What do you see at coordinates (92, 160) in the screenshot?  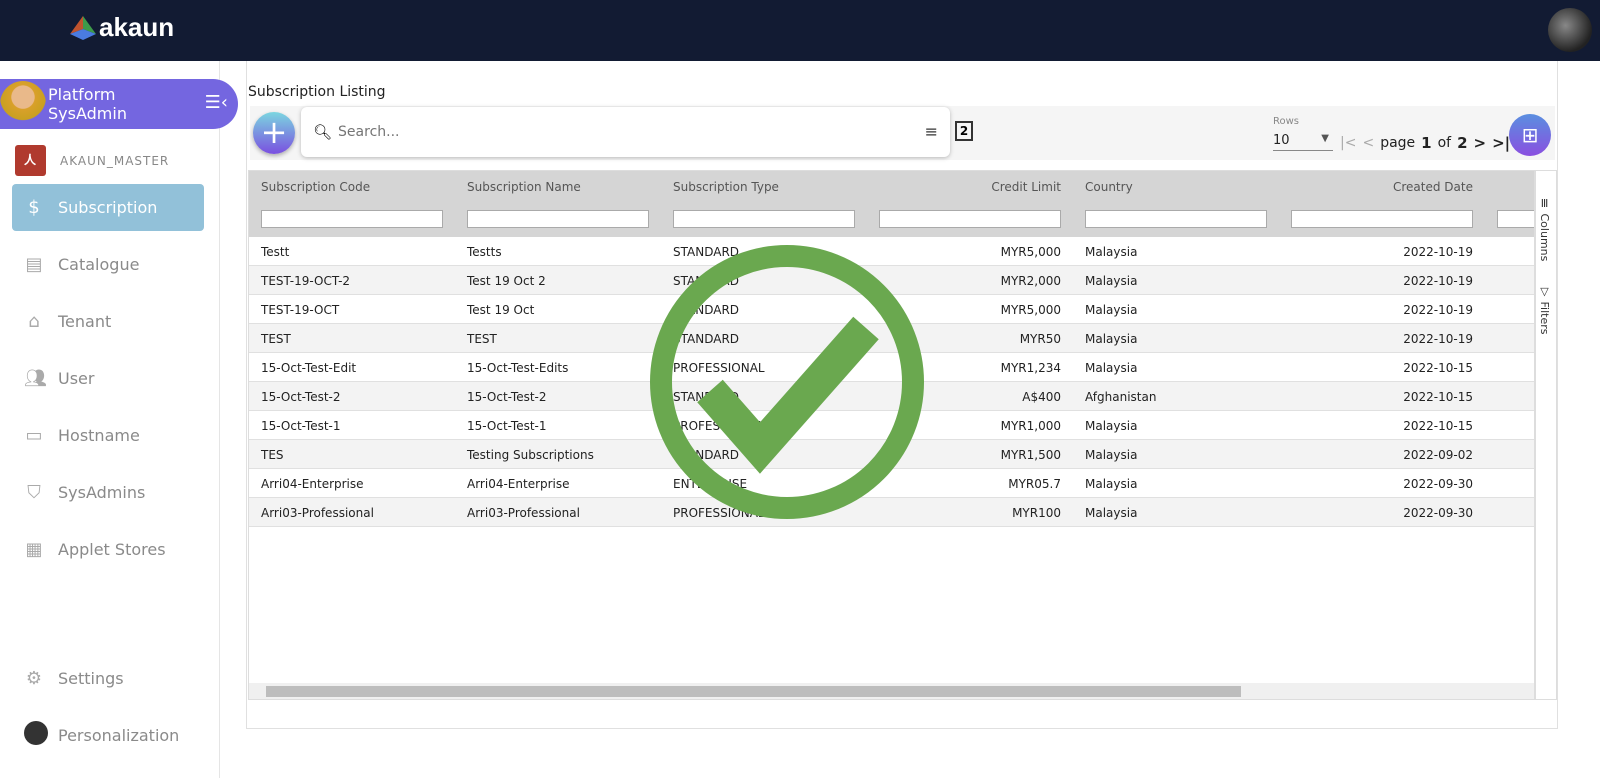 I see `tenant-indicator: 人 AKAUN_MASTER` at bounding box center [92, 160].